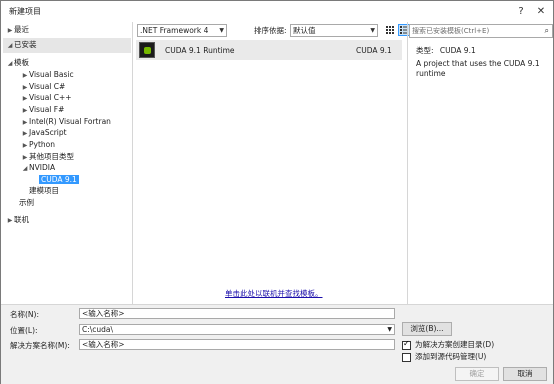 The height and width of the screenshot is (384, 554). What do you see at coordinates (44, 191) in the screenshot?
I see `tree-item-build-projects: 建模项目` at bounding box center [44, 191].